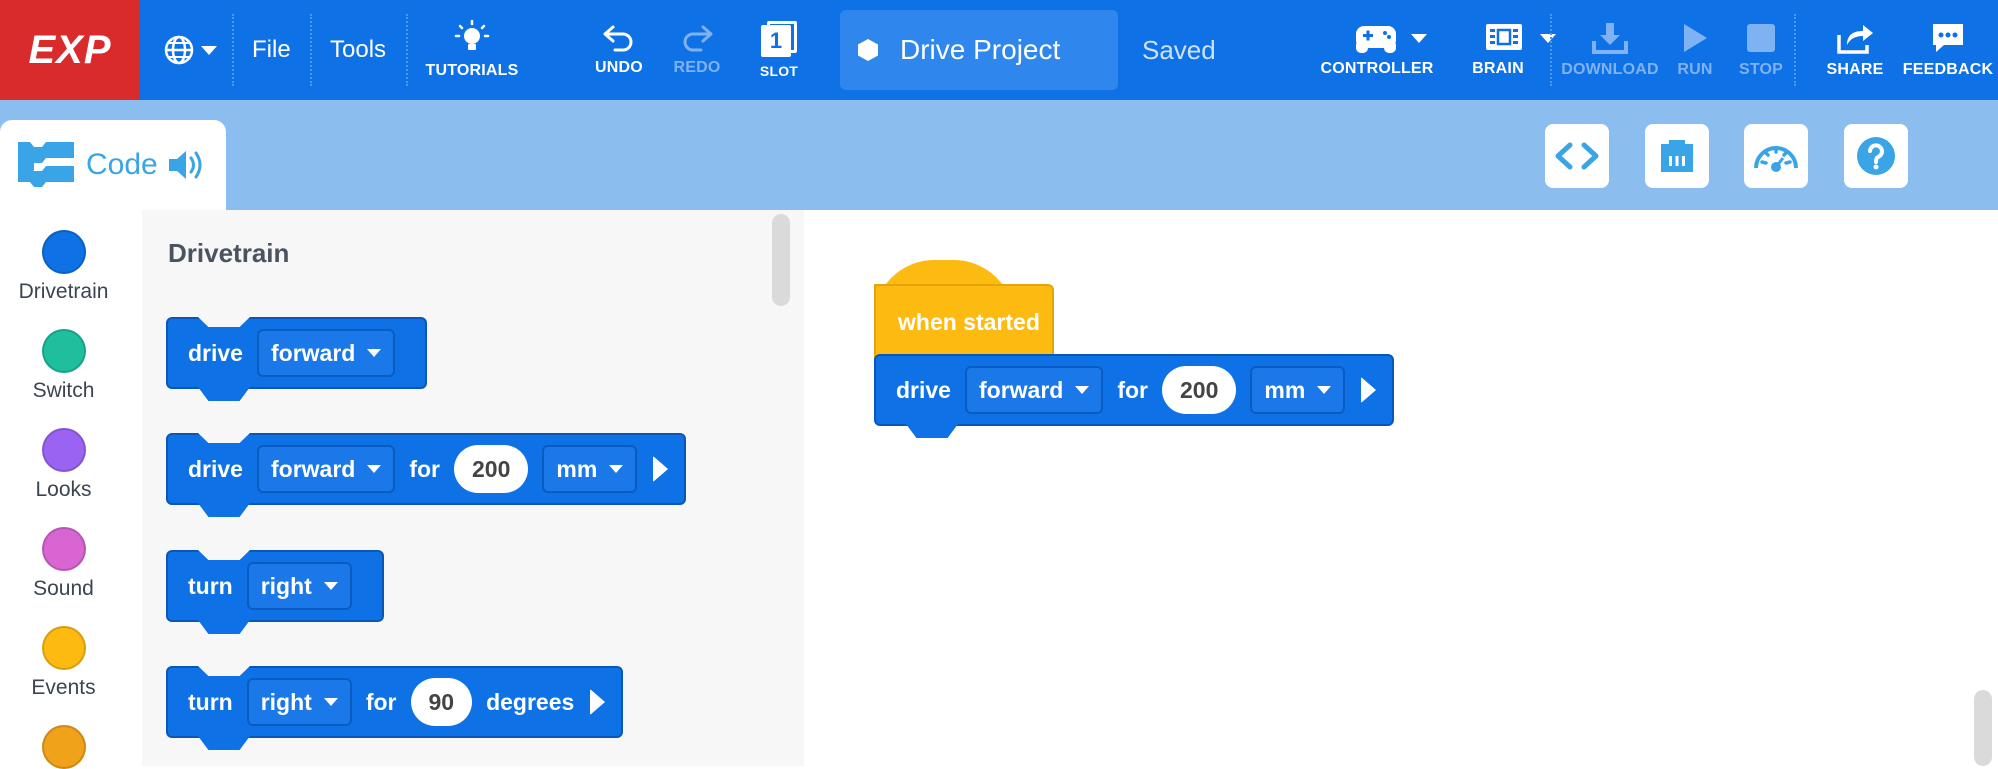  What do you see at coordinates (1504, 37) in the screenshot?
I see `brain-icon` at bounding box center [1504, 37].